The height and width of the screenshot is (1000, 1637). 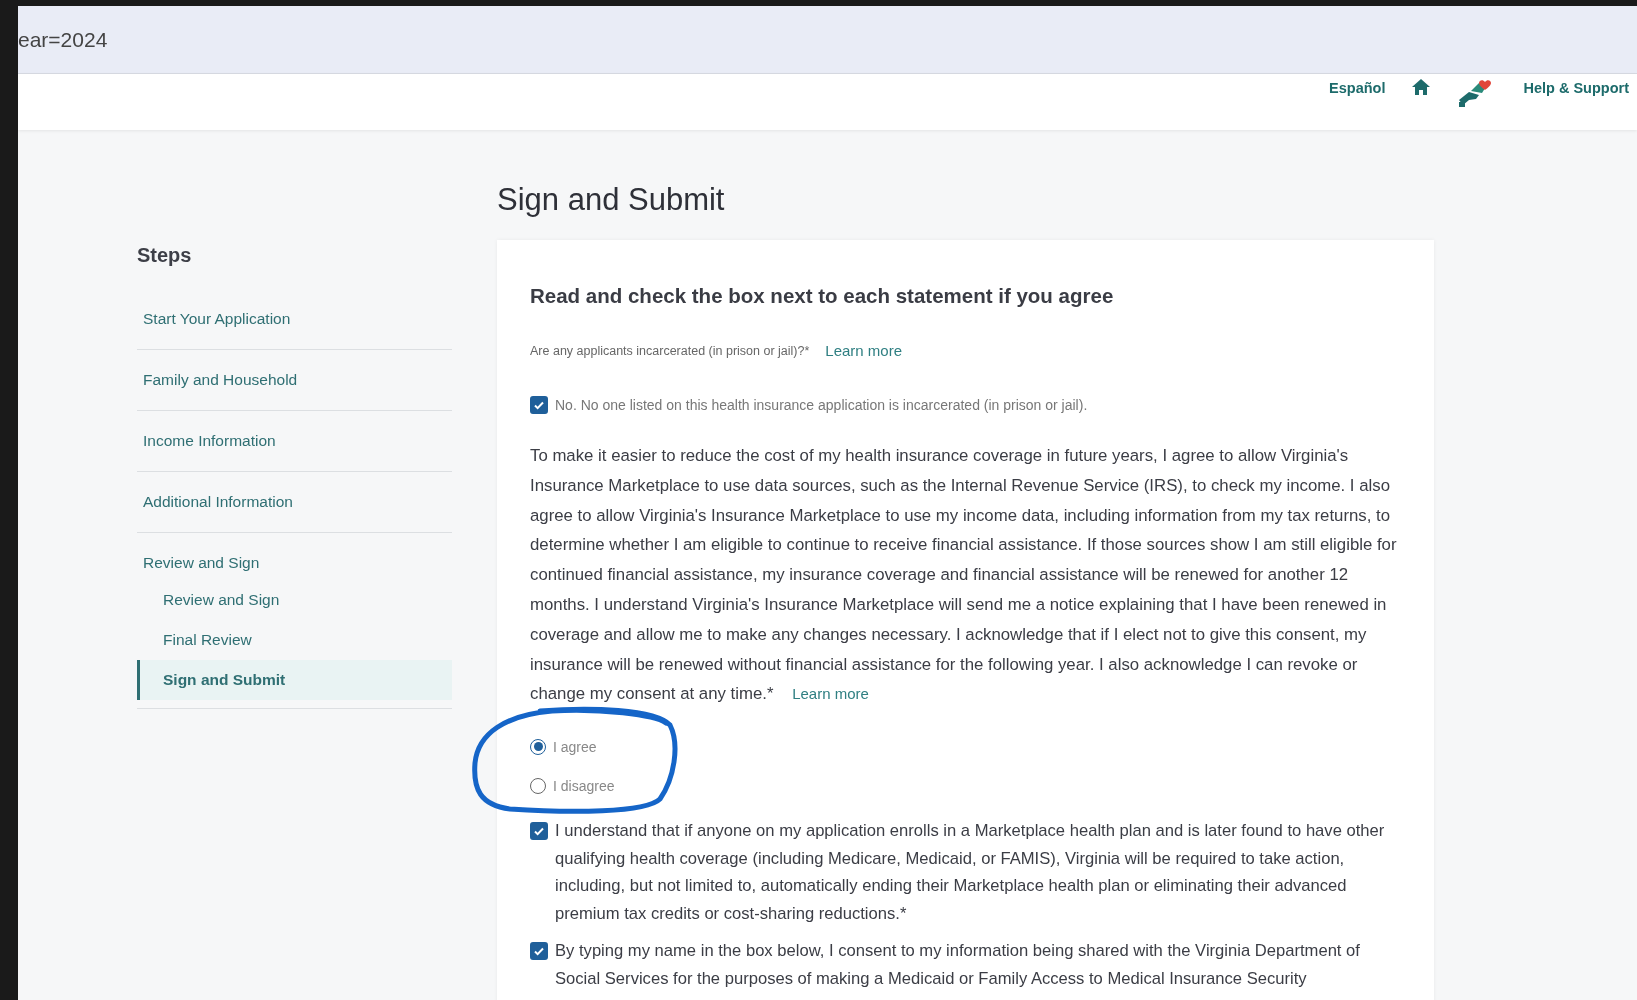 I want to click on home-icon, so click(x=1421, y=87).